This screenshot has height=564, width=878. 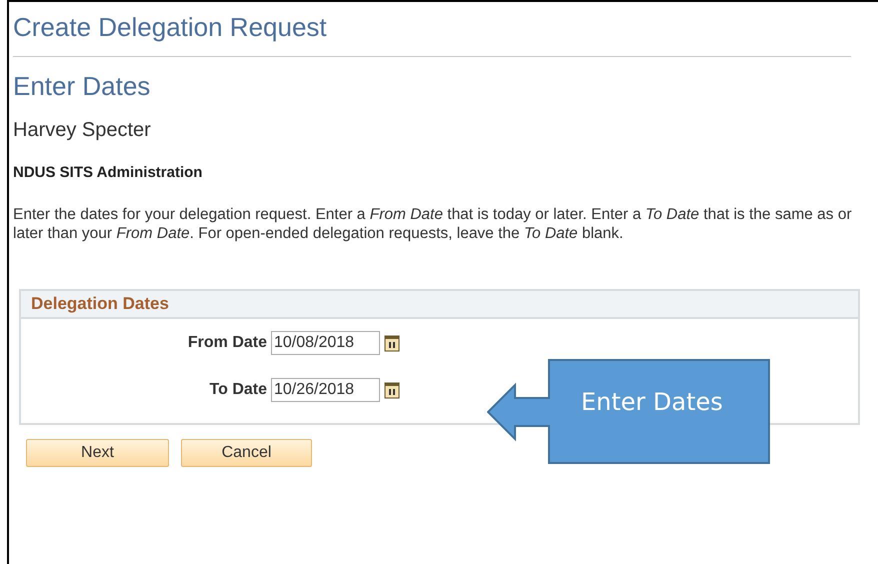 I want to click on instructions-text: Enter the dates for your delegation request. Enter a From Date that is today or later. Enter a To Date that is the same as or later than your From Date. For open-ended delegation requests, leave the To Date blank., so click(x=433, y=224).